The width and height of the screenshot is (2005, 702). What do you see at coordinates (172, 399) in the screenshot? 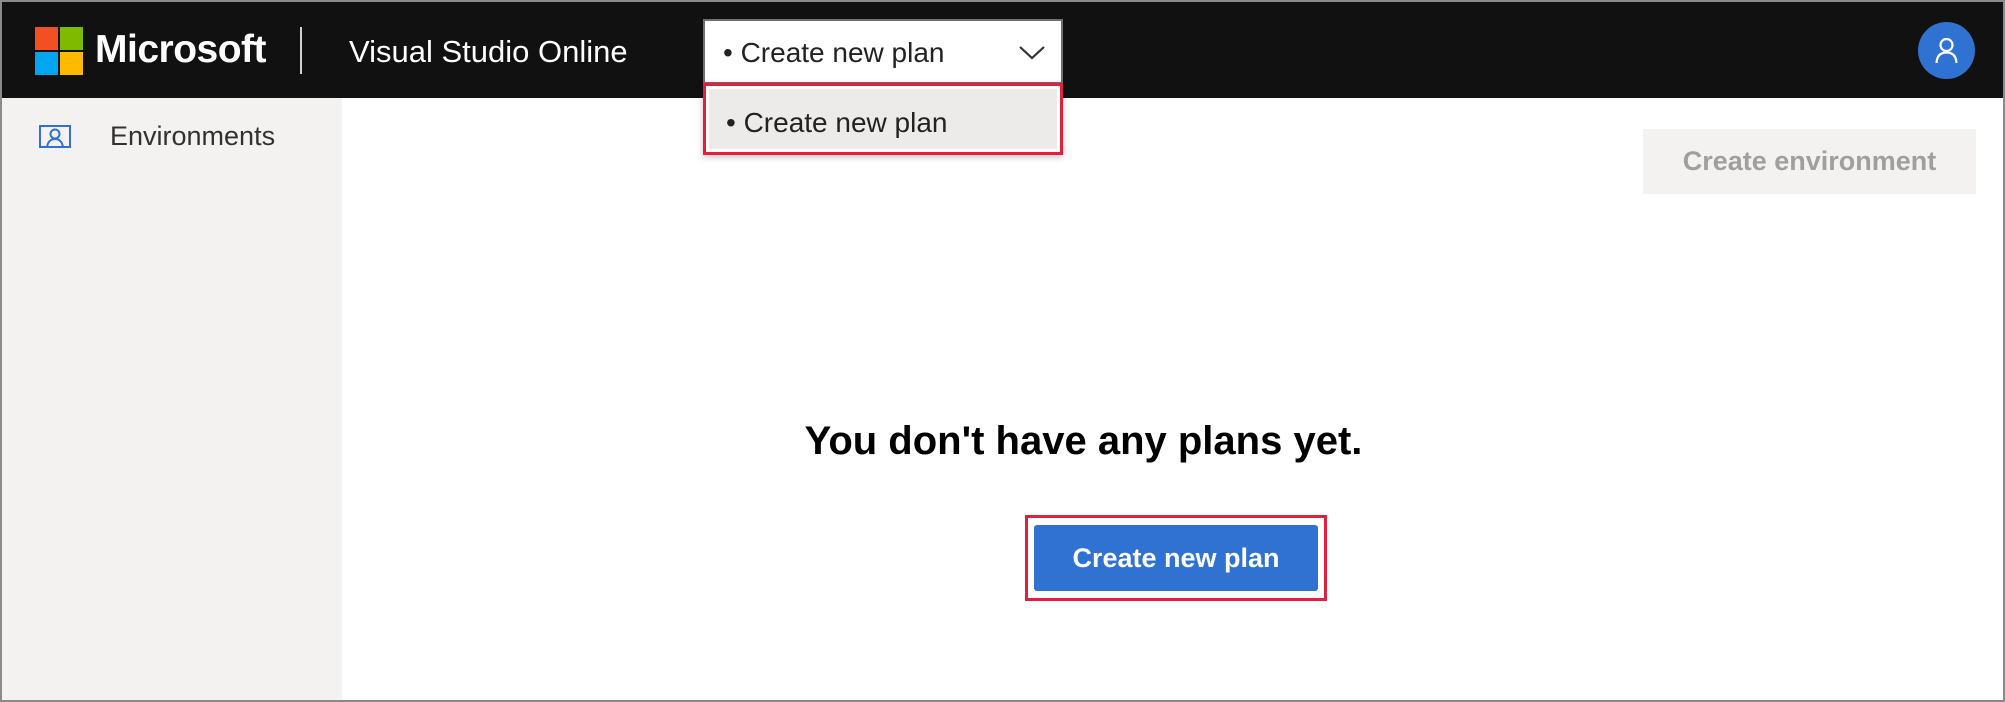
I see `sidebar: Environments` at bounding box center [172, 399].